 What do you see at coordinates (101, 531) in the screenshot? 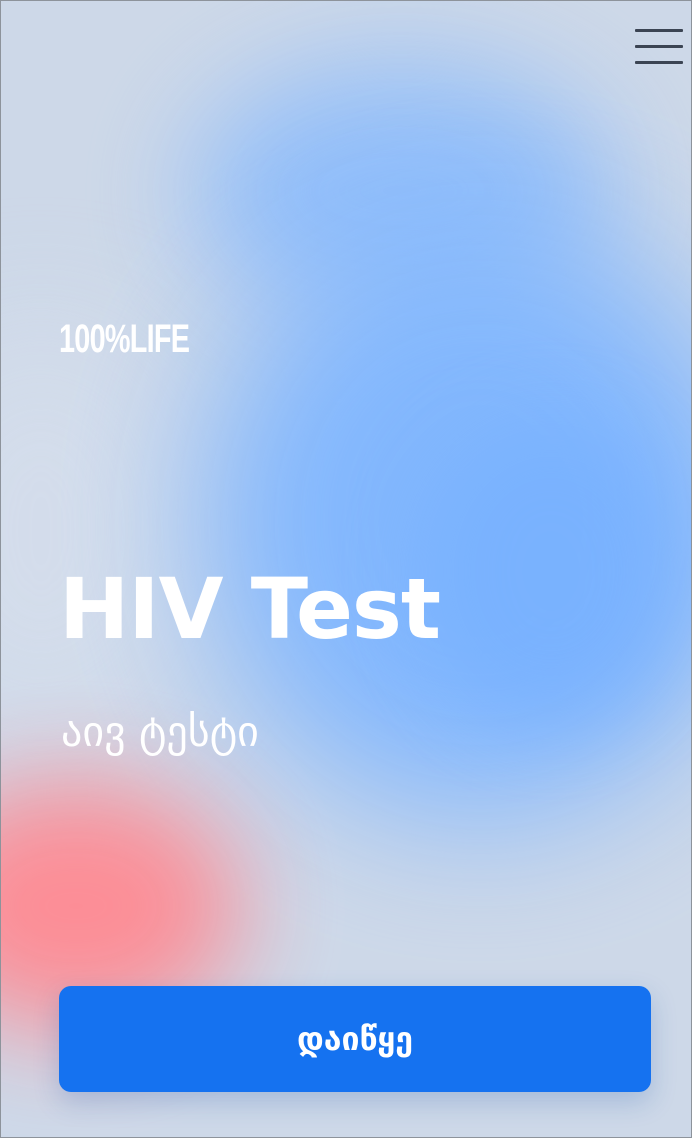
I see `background-gradient-pale` at bounding box center [101, 531].